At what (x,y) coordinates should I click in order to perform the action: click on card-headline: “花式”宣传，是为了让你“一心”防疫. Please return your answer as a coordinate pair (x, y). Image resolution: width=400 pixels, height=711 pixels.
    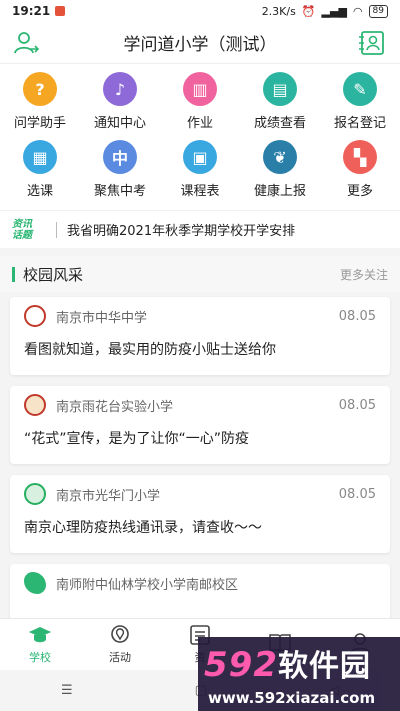
    Looking at the image, I should click on (137, 439).